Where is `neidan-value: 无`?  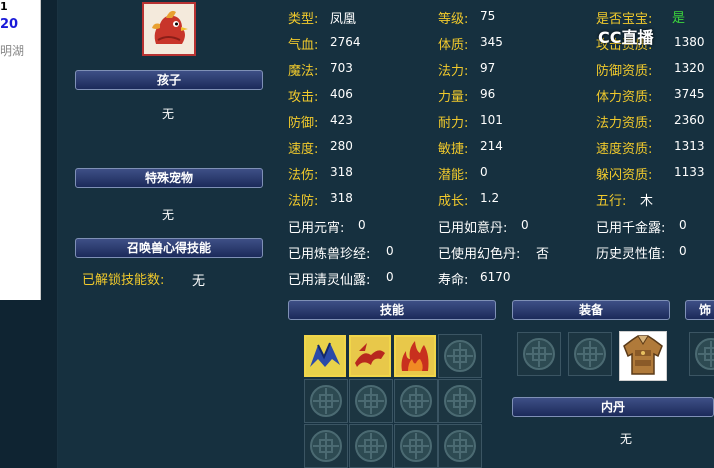
neidan-value: 无 is located at coordinates (626, 439).